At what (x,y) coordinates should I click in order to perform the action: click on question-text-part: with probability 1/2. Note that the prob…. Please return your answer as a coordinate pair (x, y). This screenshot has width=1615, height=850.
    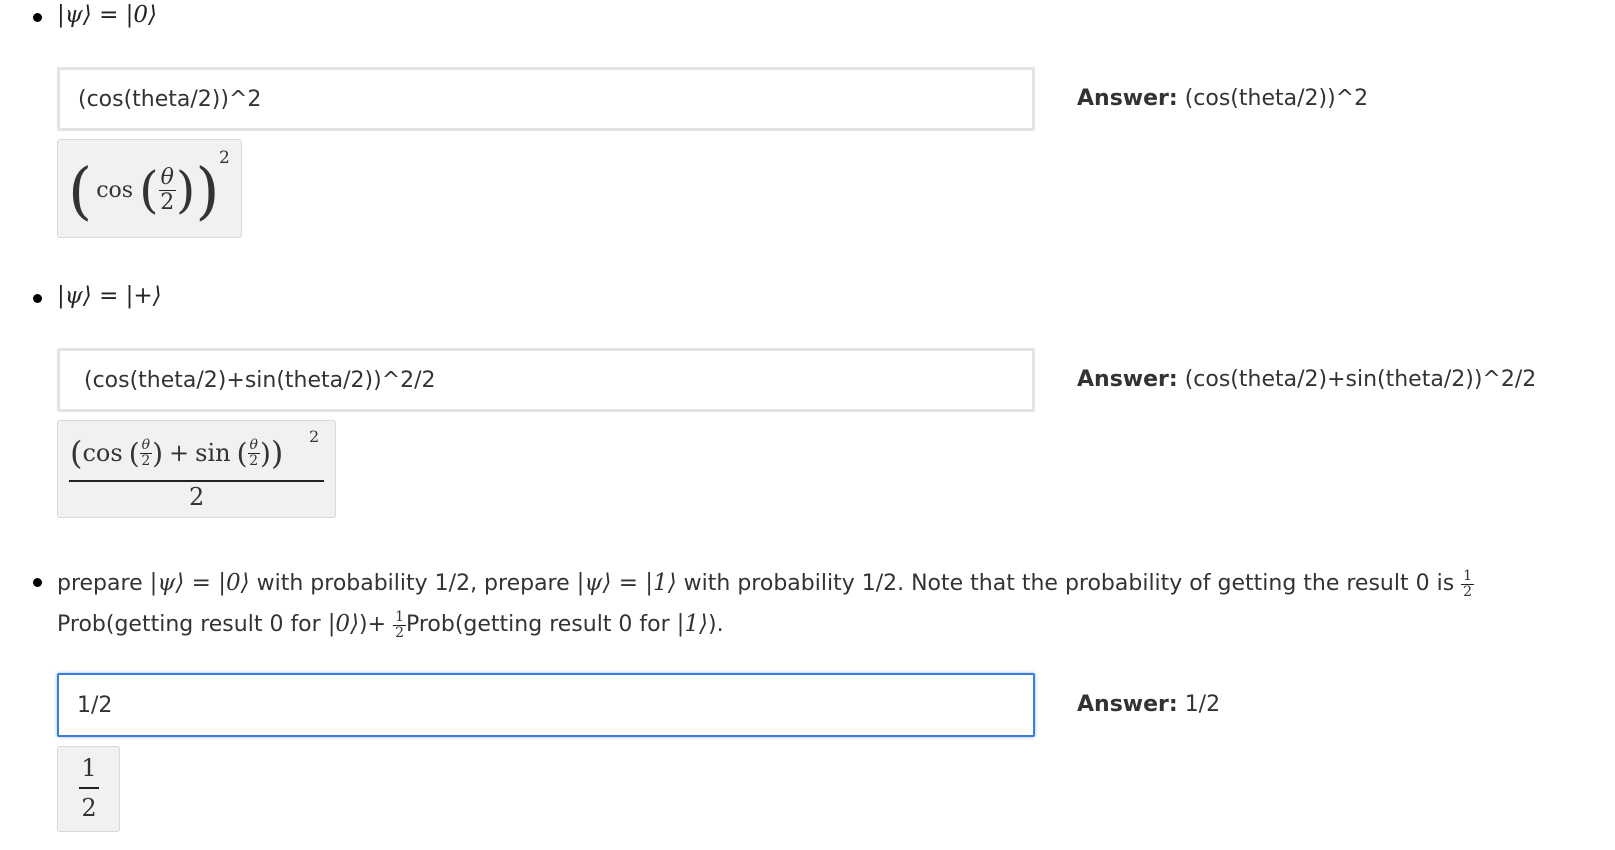
    Looking at the image, I should click on (1069, 583).